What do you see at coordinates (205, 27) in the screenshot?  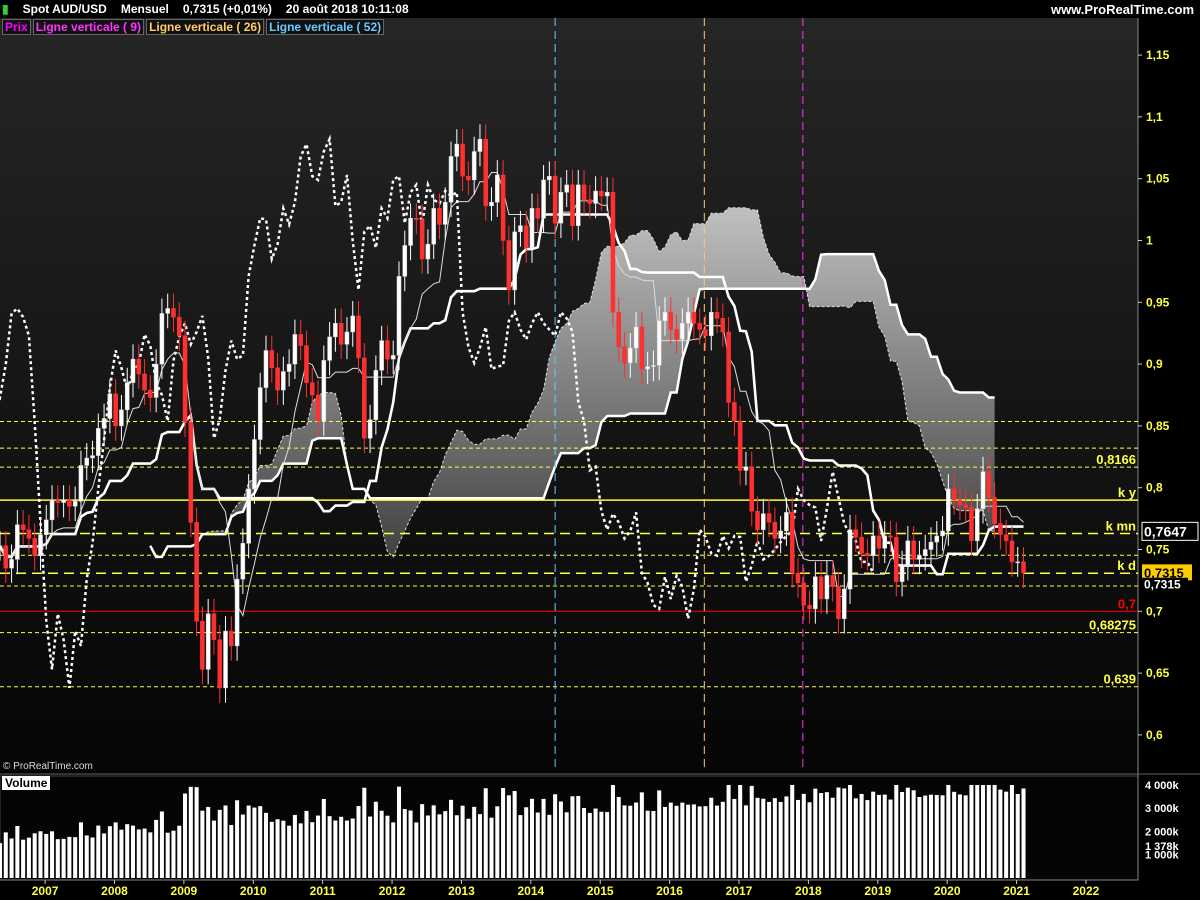 I see `legend-item-vline-26: Ligne verticale ( 26)` at bounding box center [205, 27].